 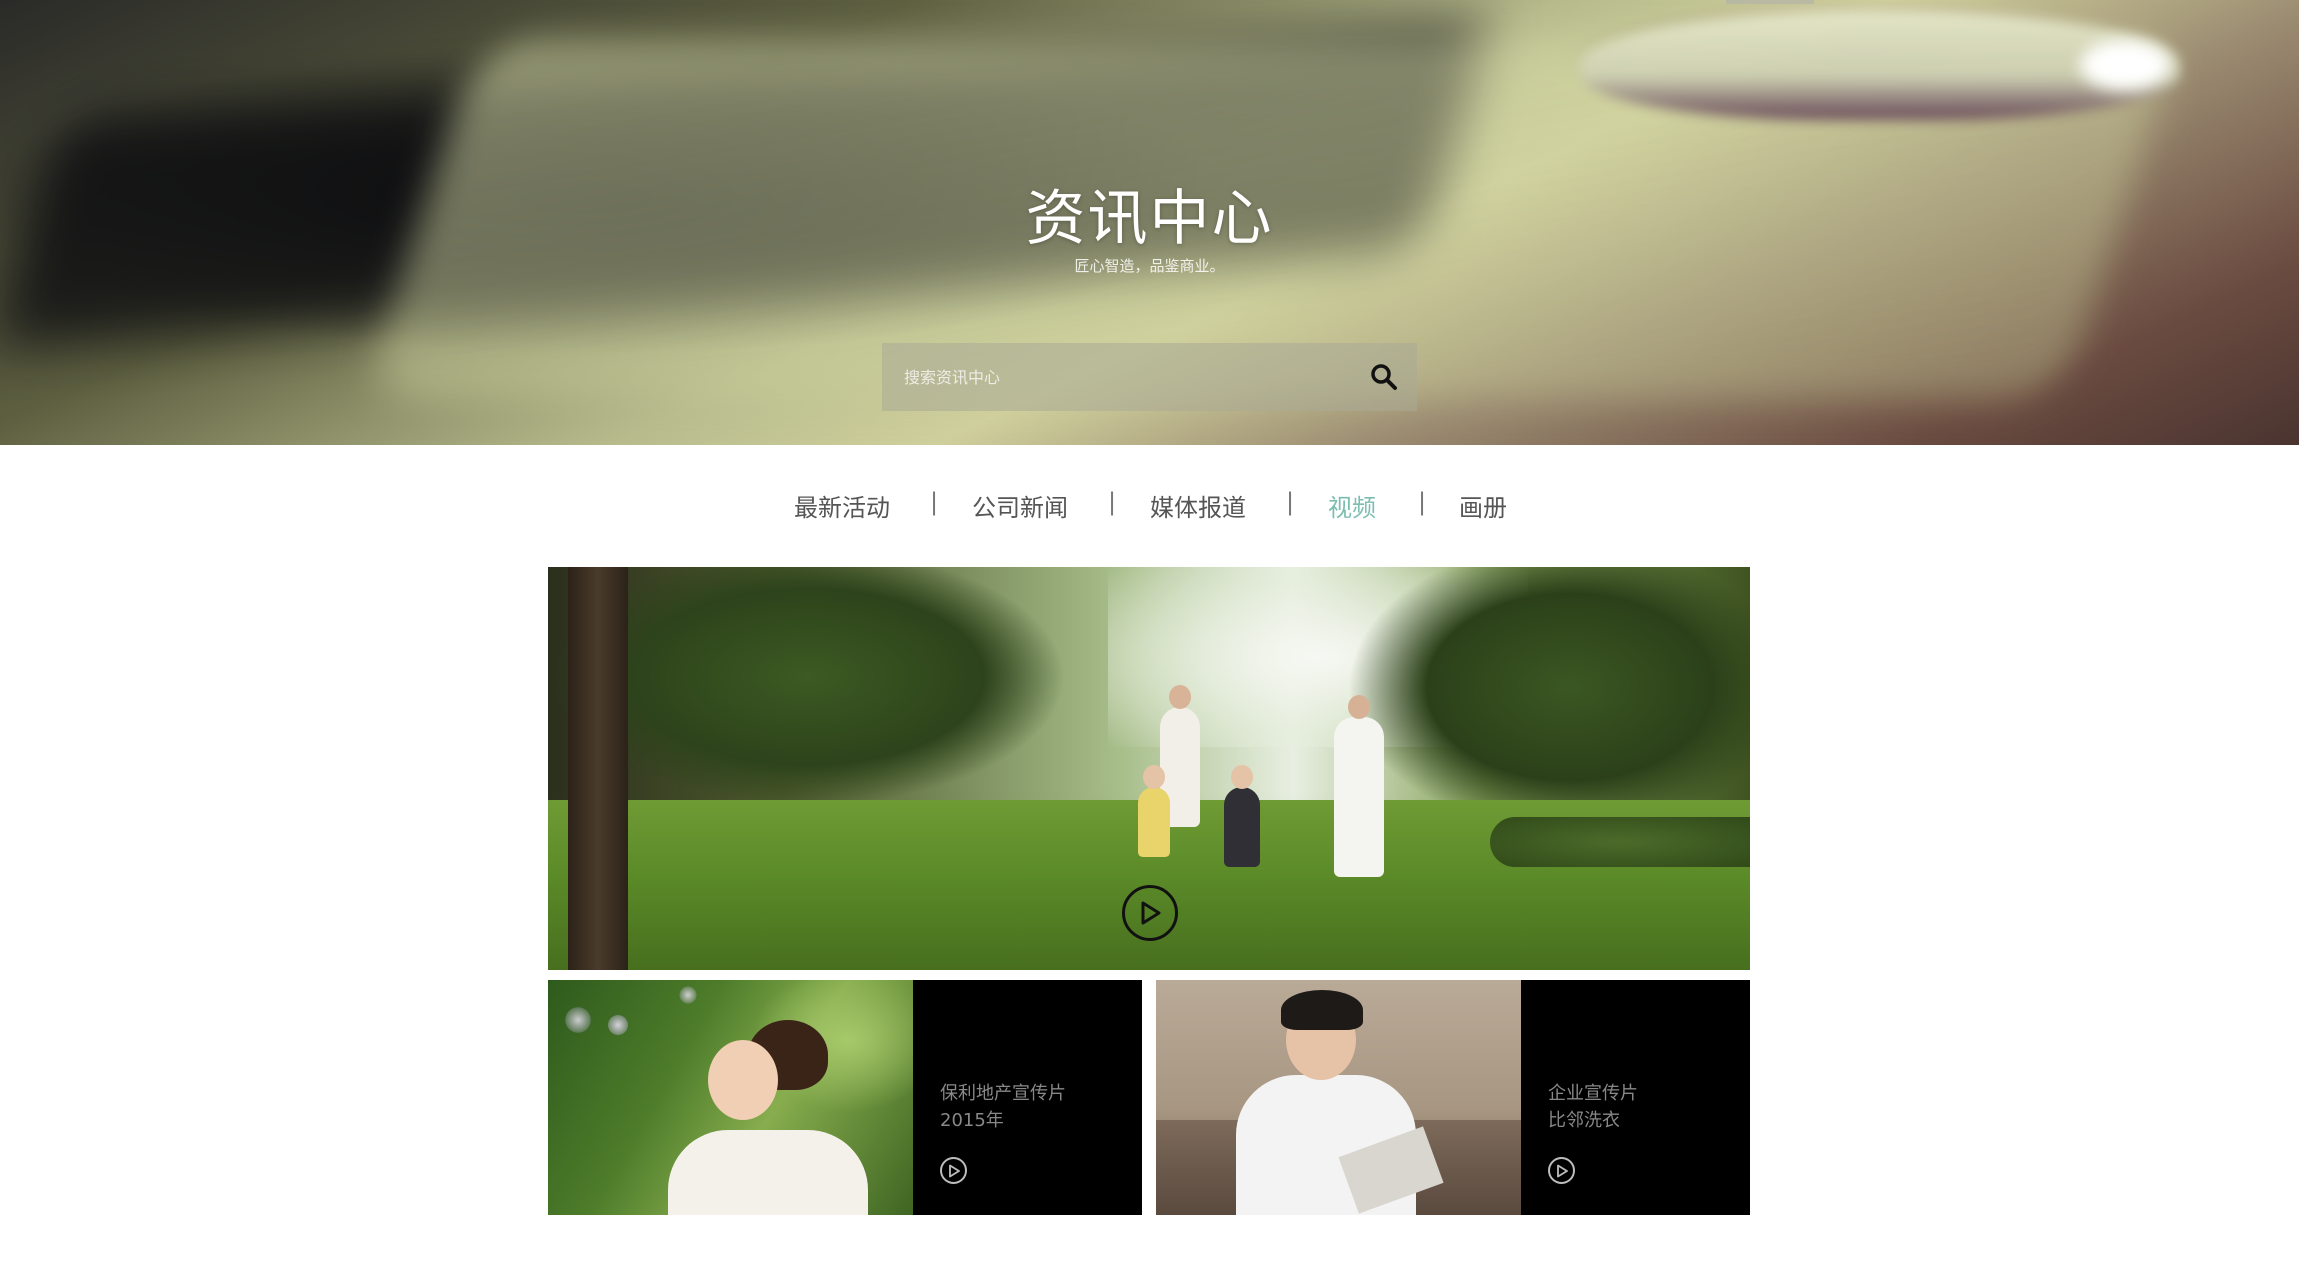 What do you see at coordinates (1149, 266) in the screenshot?
I see `page-subtitle: 匠心智造，品鉴商业。` at bounding box center [1149, 266].